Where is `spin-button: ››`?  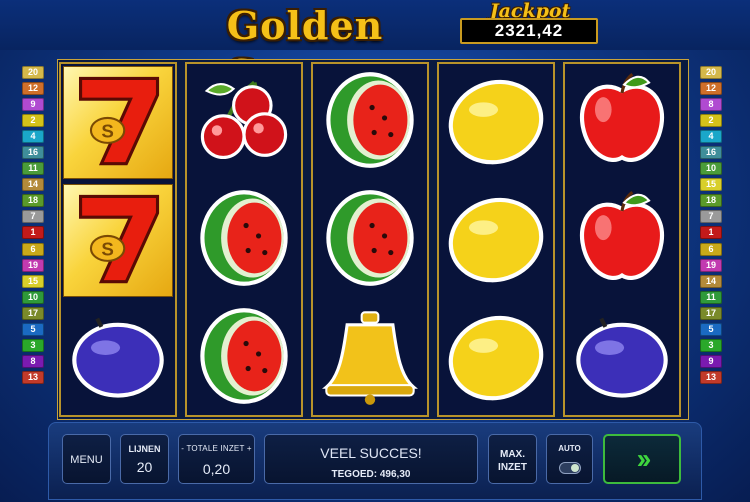 spin-button: ›› is located at coordinates (642, 459).